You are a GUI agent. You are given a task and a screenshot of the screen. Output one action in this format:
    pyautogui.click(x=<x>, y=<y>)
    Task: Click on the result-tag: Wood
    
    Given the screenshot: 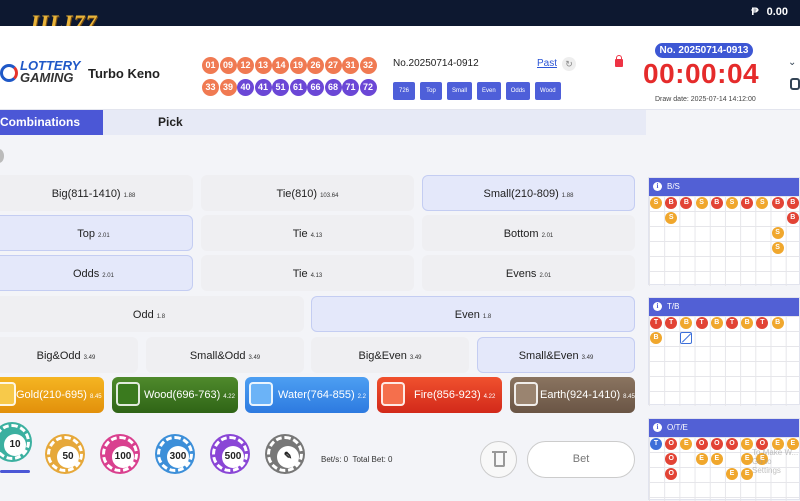 What is the action you would take?
    pyautogui.click(x=548, y=91)
    